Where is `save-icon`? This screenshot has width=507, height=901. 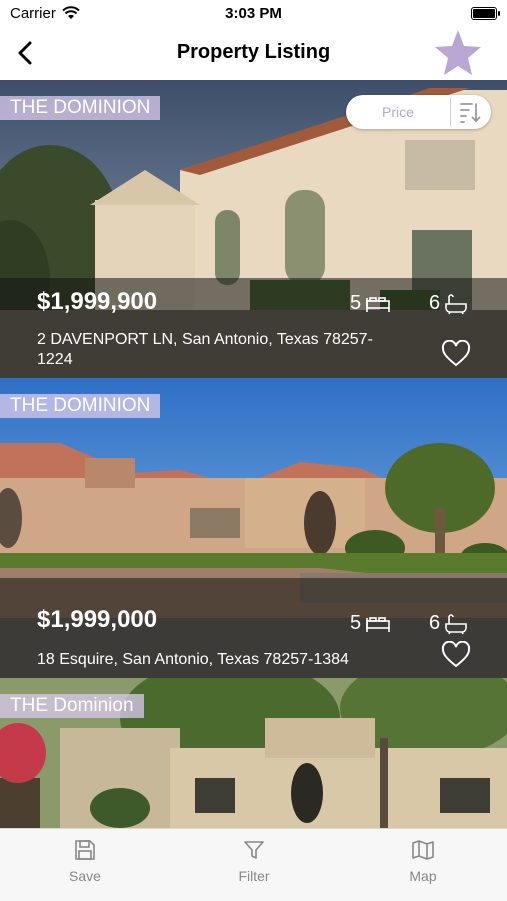 save-icon is located at coordinates (85, 850).